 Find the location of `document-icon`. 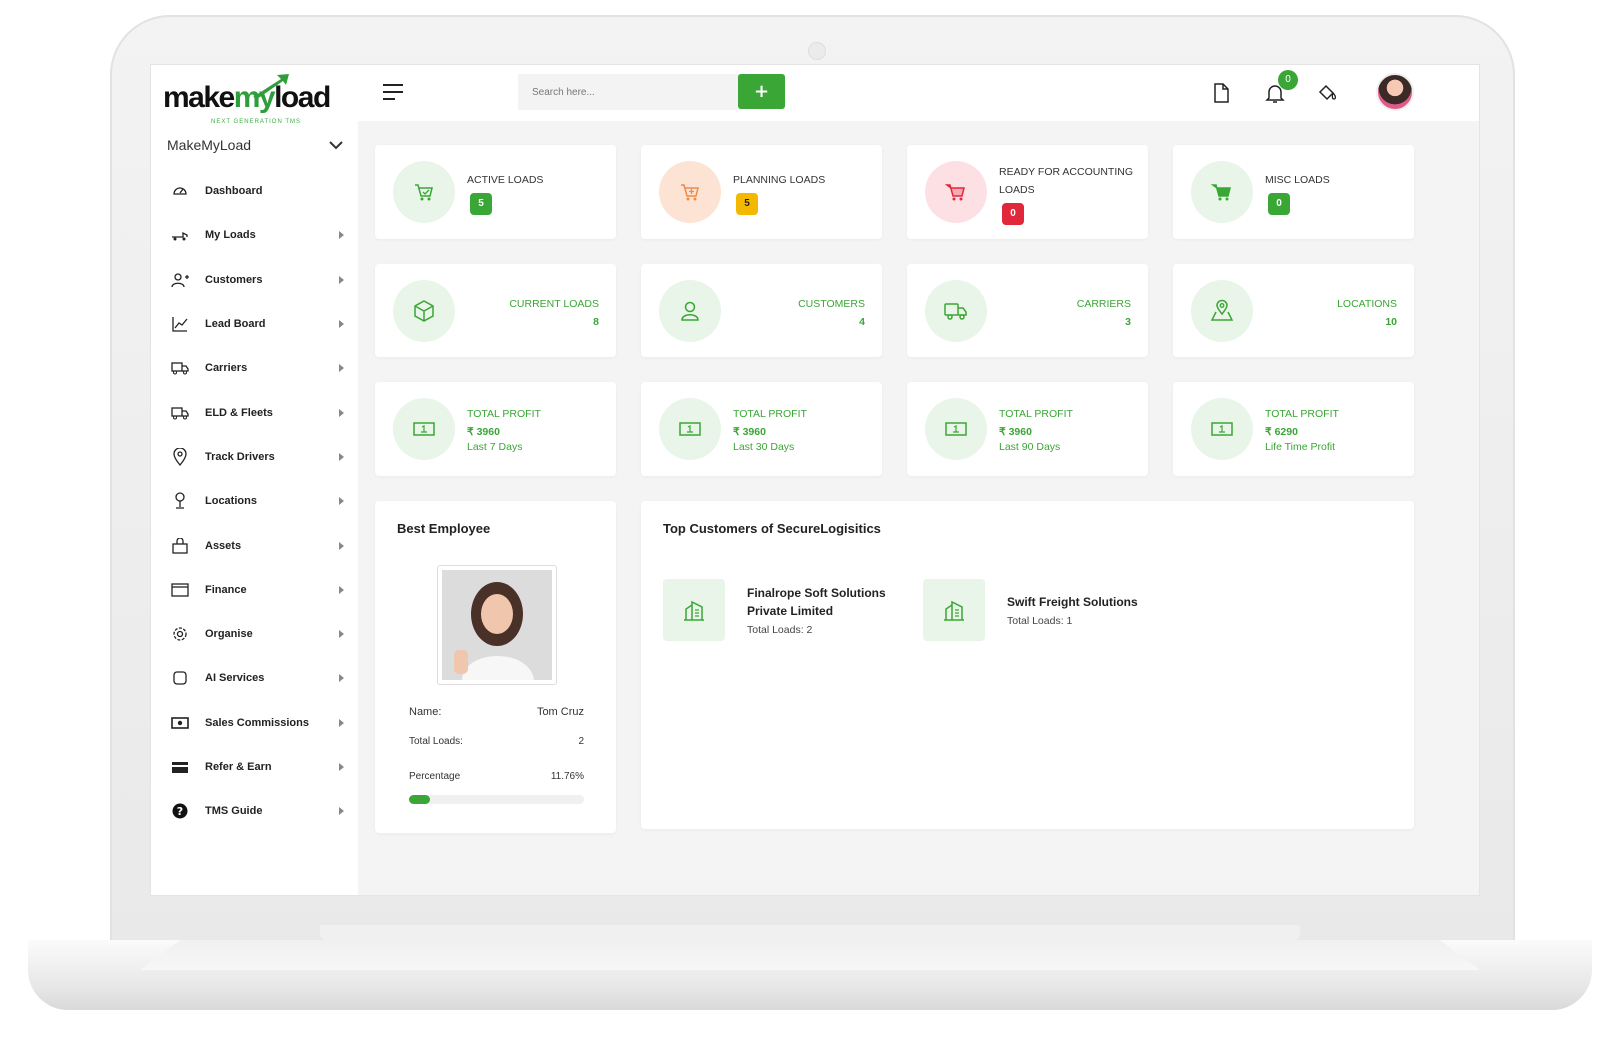

document-icon is located at coordinates (1221, 93).